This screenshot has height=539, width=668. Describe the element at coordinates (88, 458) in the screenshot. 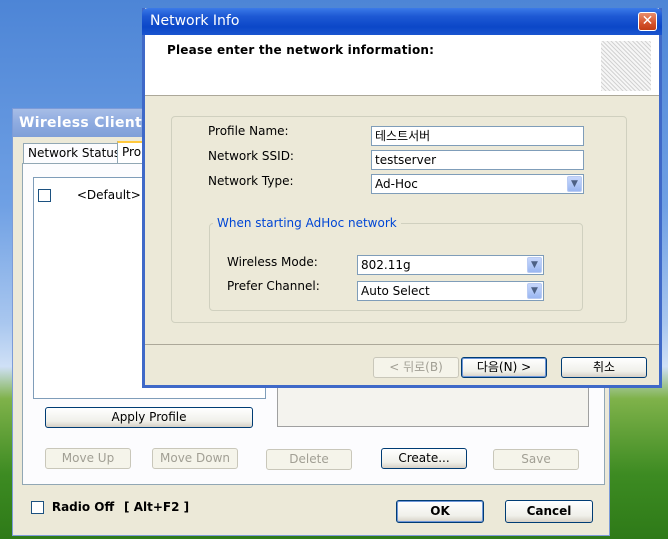

I see `move-up-button: Move Up` at that location.